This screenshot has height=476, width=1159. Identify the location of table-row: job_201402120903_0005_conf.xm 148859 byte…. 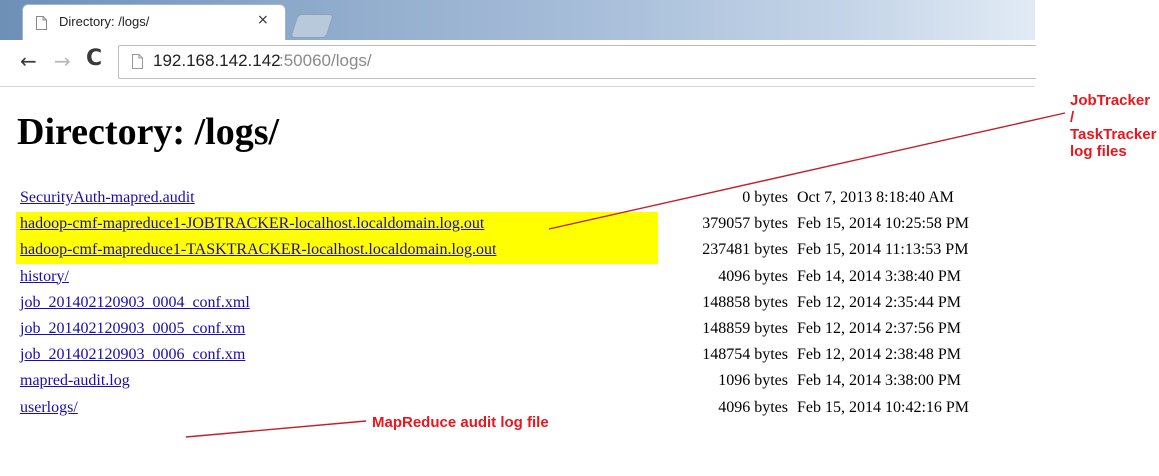
(510, 330).